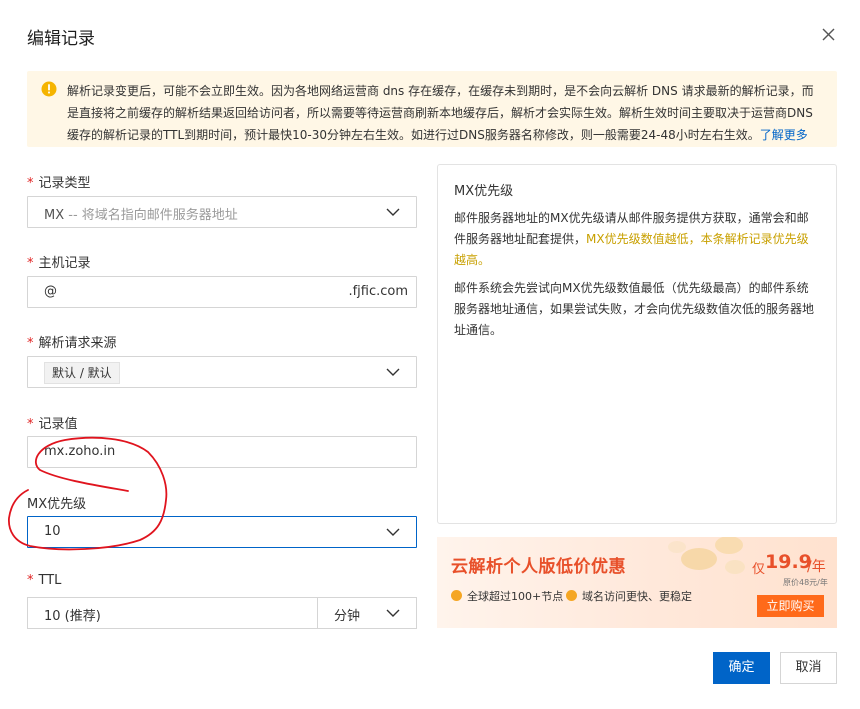  What do you see at coordinates (538, 567) in the screenshot?
I see `promo-title: 云解析个人版低价优惠` at bounding box center [538, 567].